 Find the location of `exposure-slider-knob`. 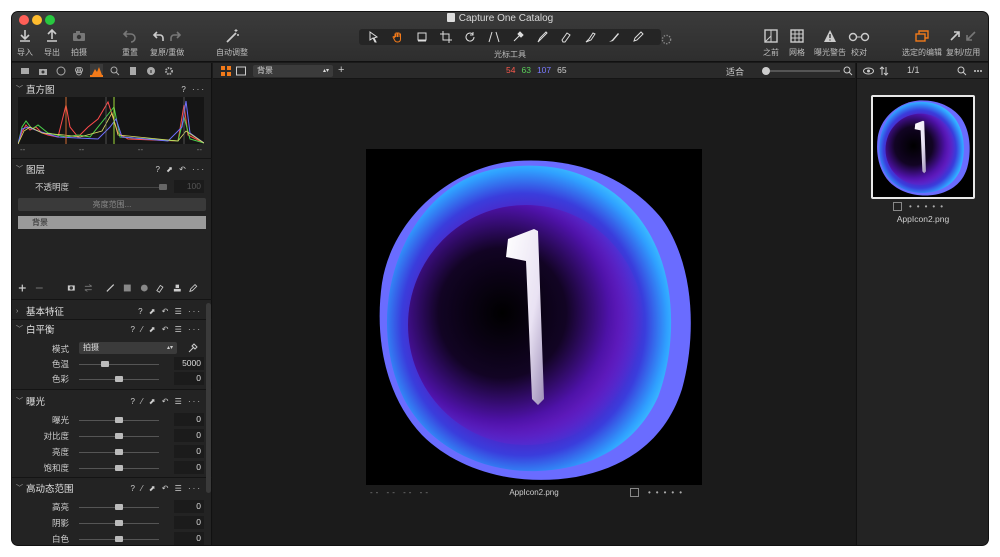

exposure-slider-knob is located at coordinates (119, 420).